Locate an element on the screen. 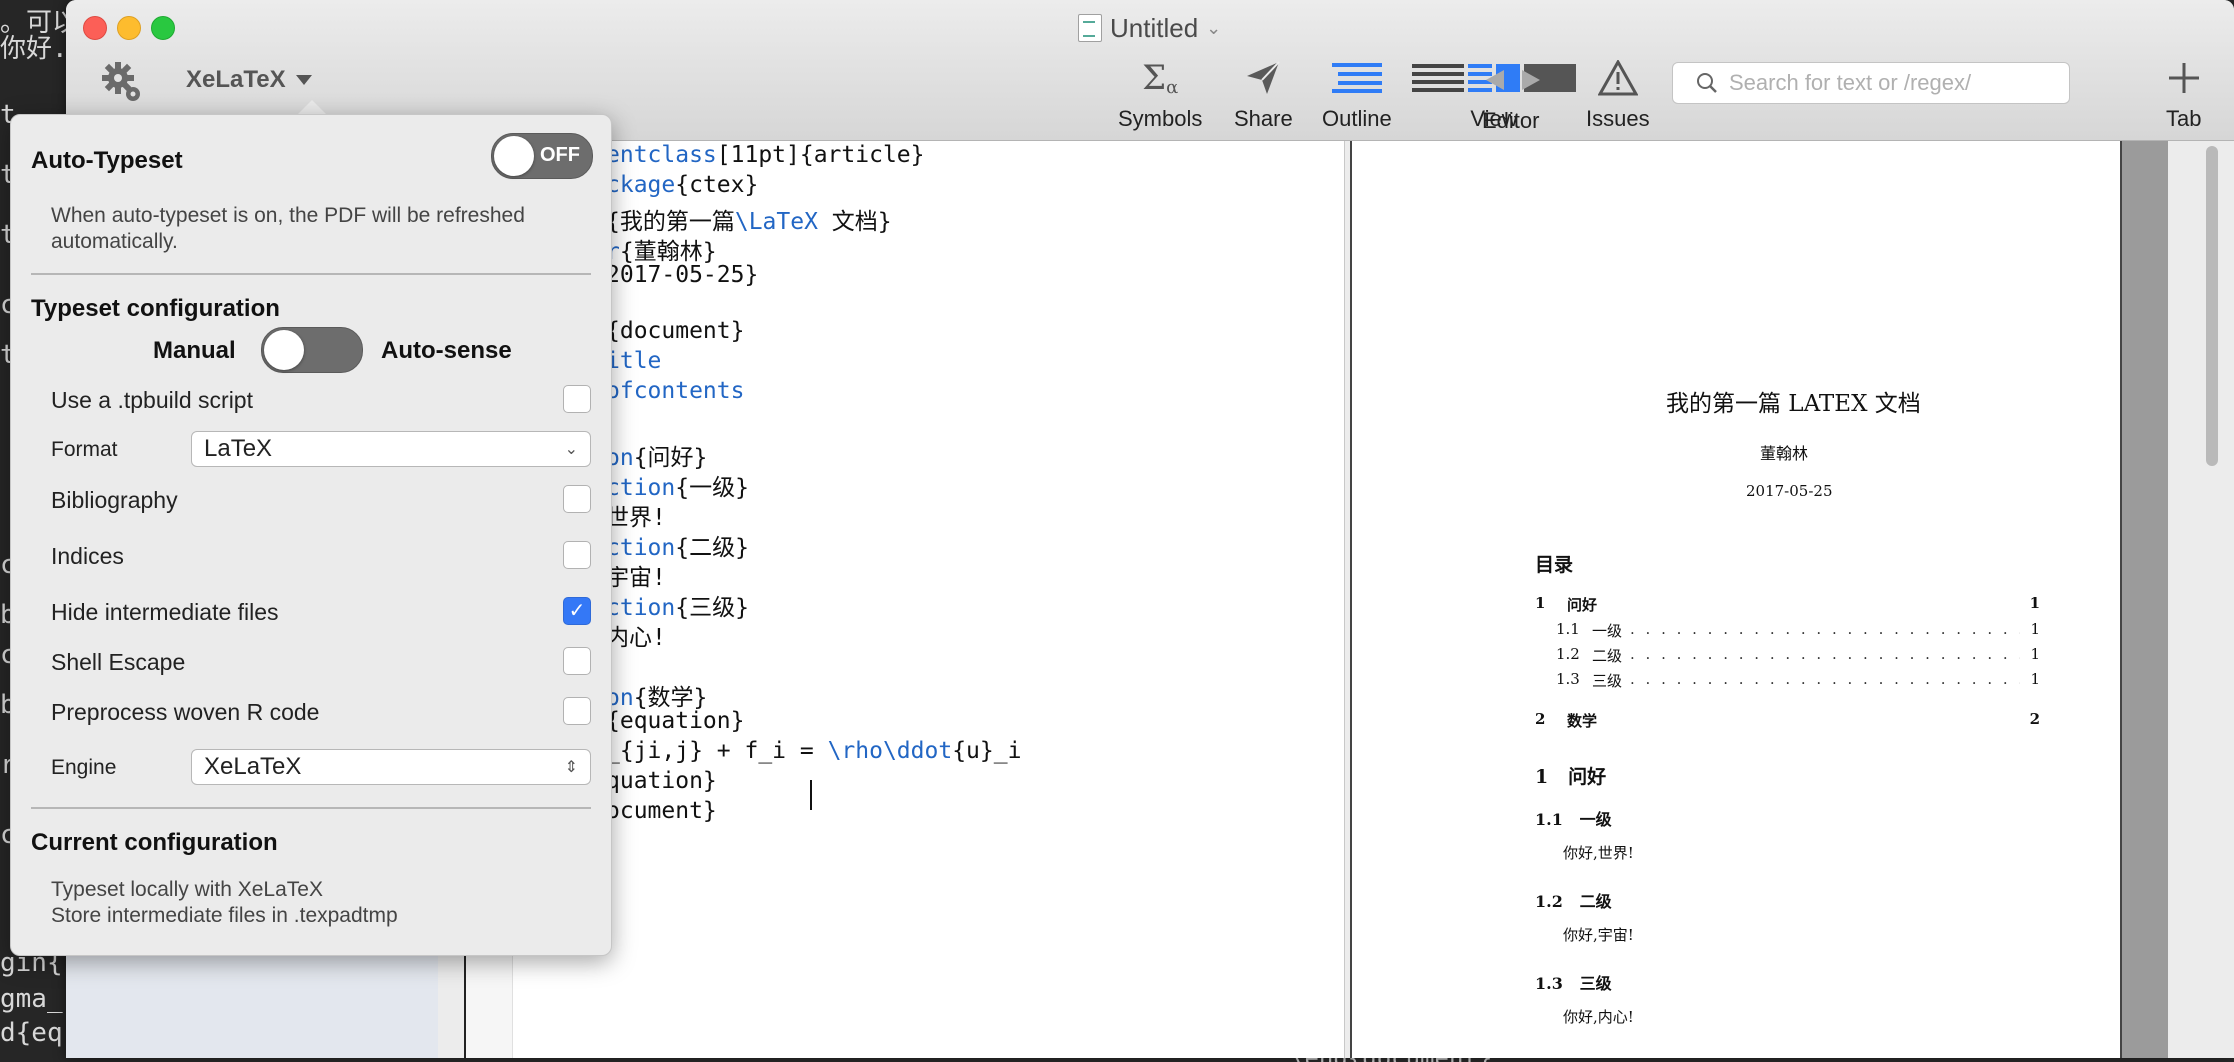 This screenshot has height=1062, width=2234. use-tpbuild-checkbox is located at coordinates (577, 399).